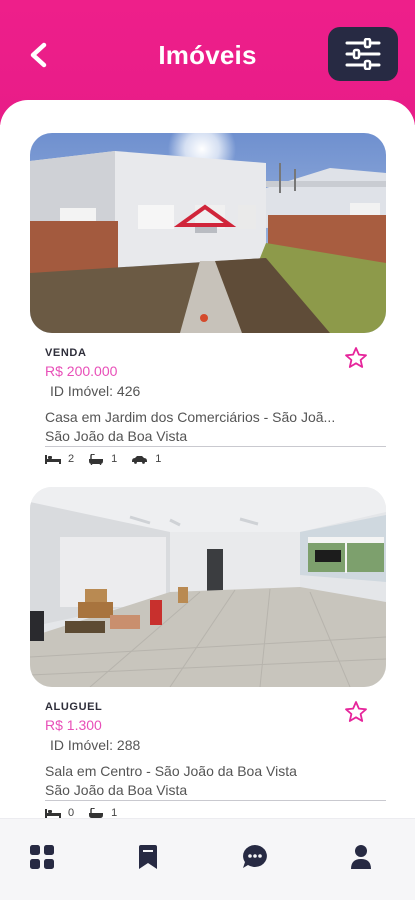 The image size is (415, 900). What do you see at coordinates (81, 371) in the screenshot?
I see `listing-price: R$ 200.000` at bounding box center [81, 371].